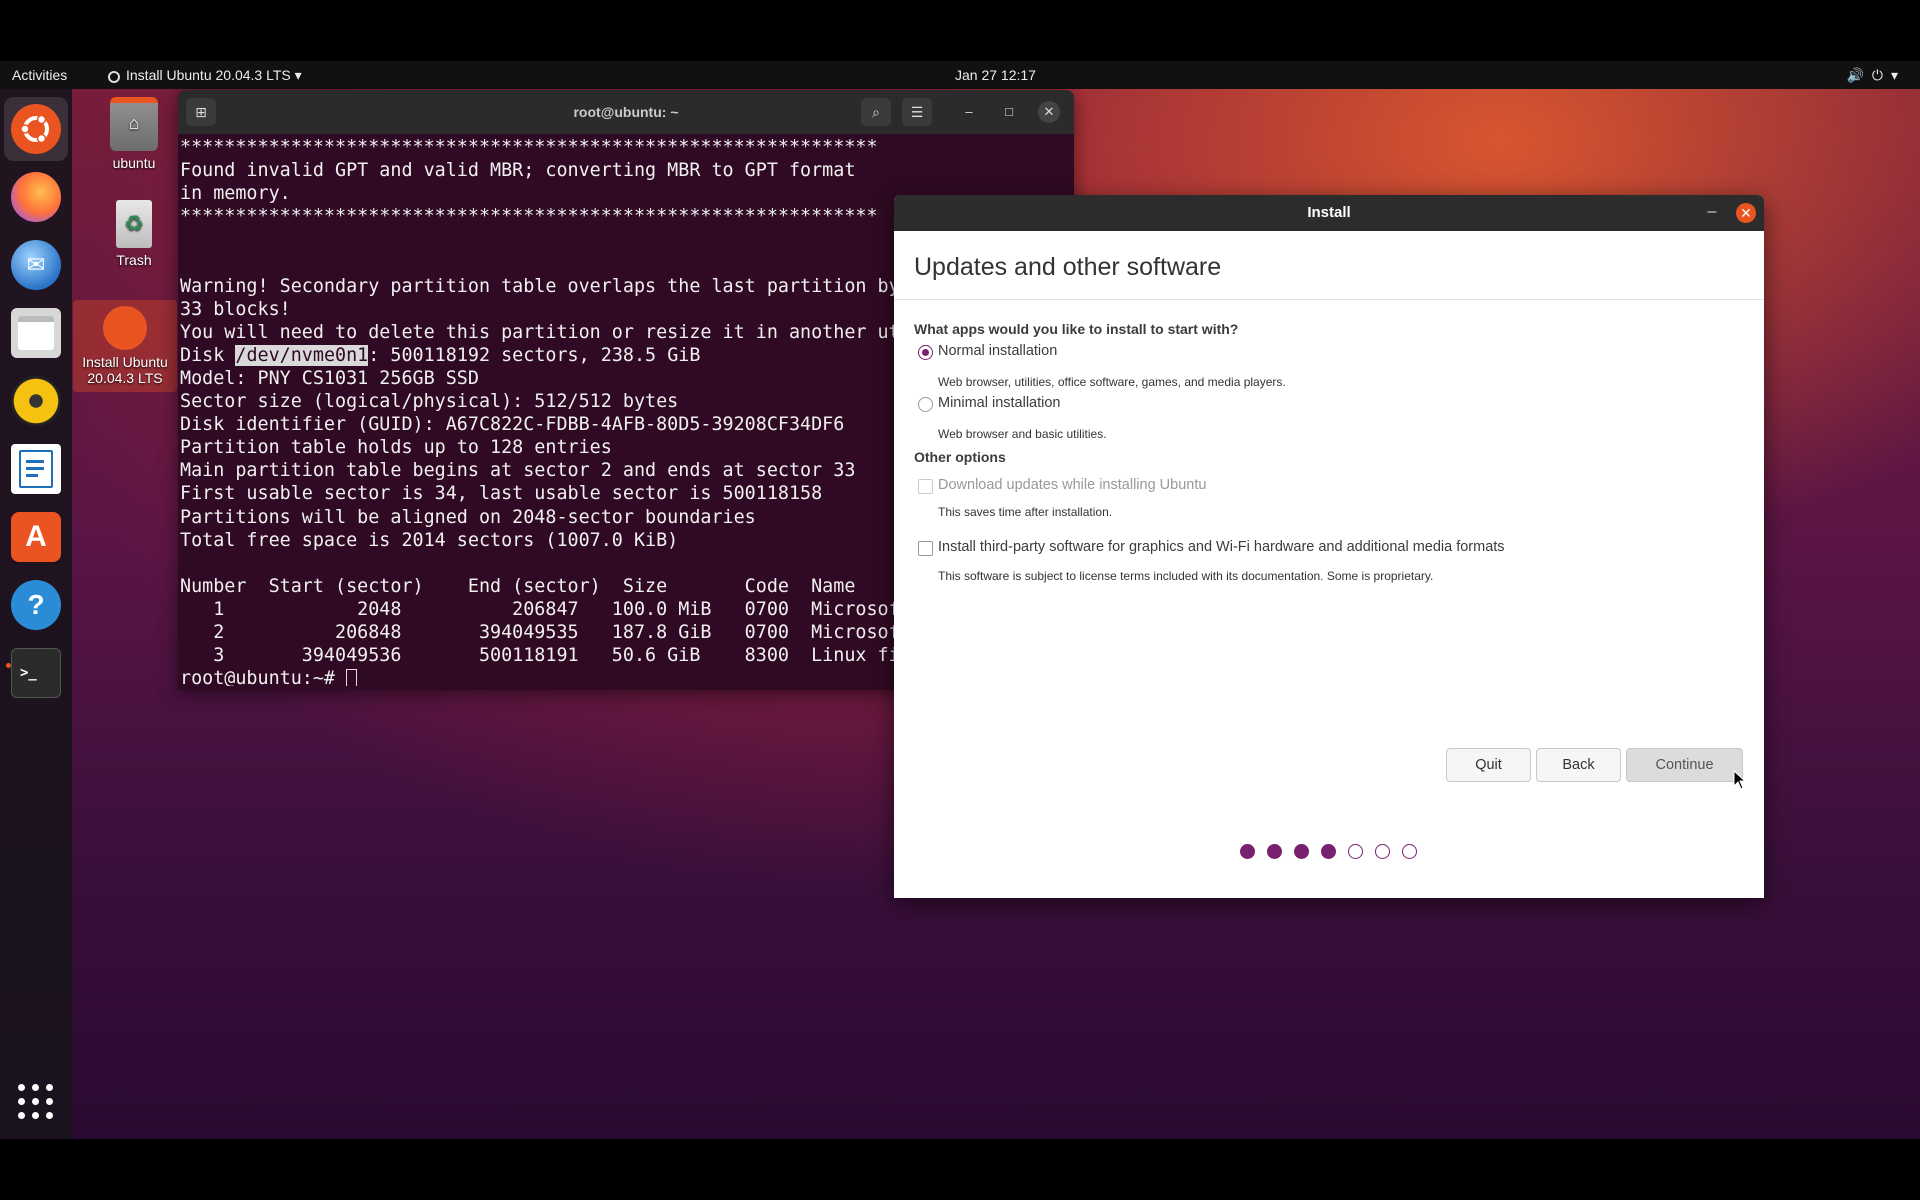  Describe the element at coordinates (917, 112) in the screenshot. I see `menu-icon: ☰` at that location.